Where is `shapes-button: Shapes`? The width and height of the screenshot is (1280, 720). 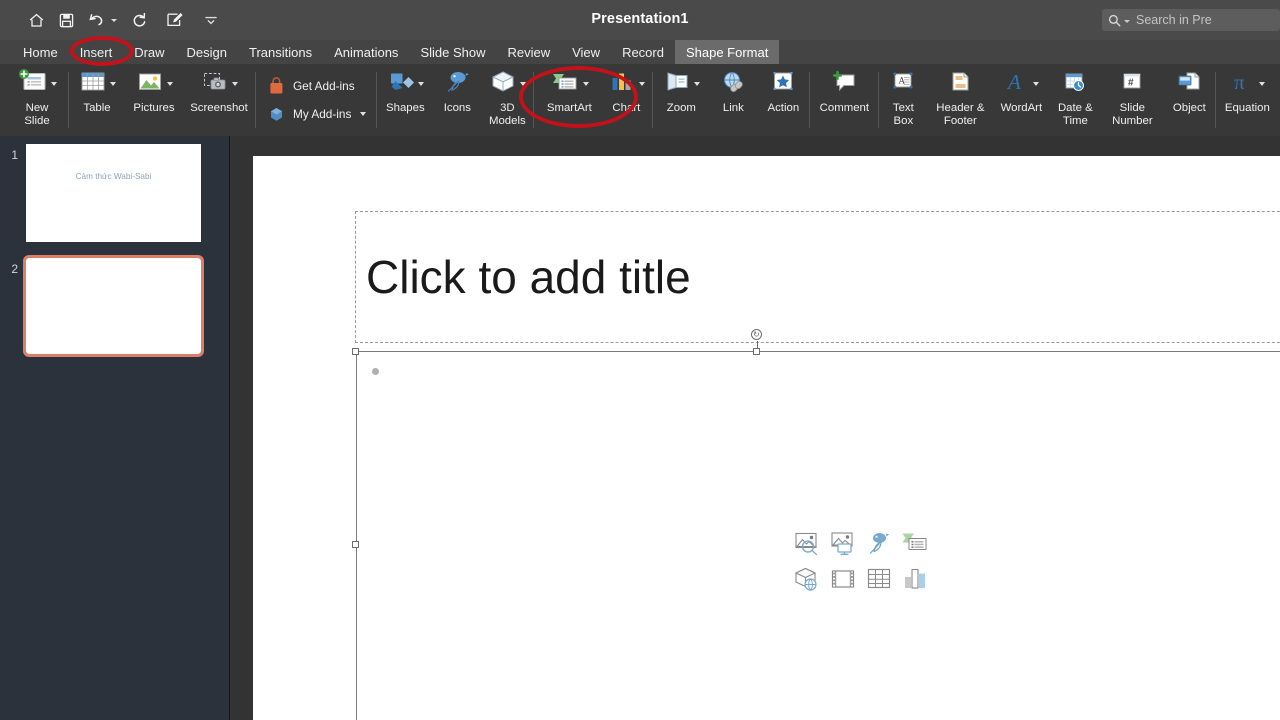
shapes-button: Shapes is located at coordinates (405, 100).